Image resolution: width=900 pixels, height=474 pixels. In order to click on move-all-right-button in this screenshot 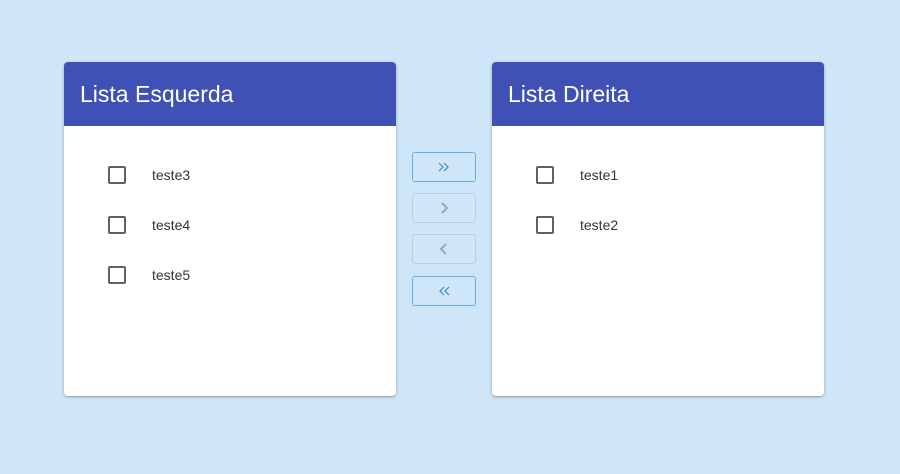, I will do `click(444, 167)`.